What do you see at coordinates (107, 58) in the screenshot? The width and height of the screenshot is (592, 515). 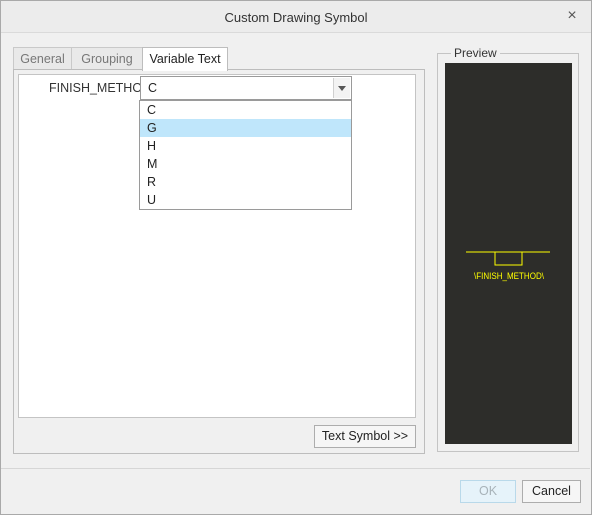 I see `tab-grouping: Grouping` at bounding box center [107, 58].